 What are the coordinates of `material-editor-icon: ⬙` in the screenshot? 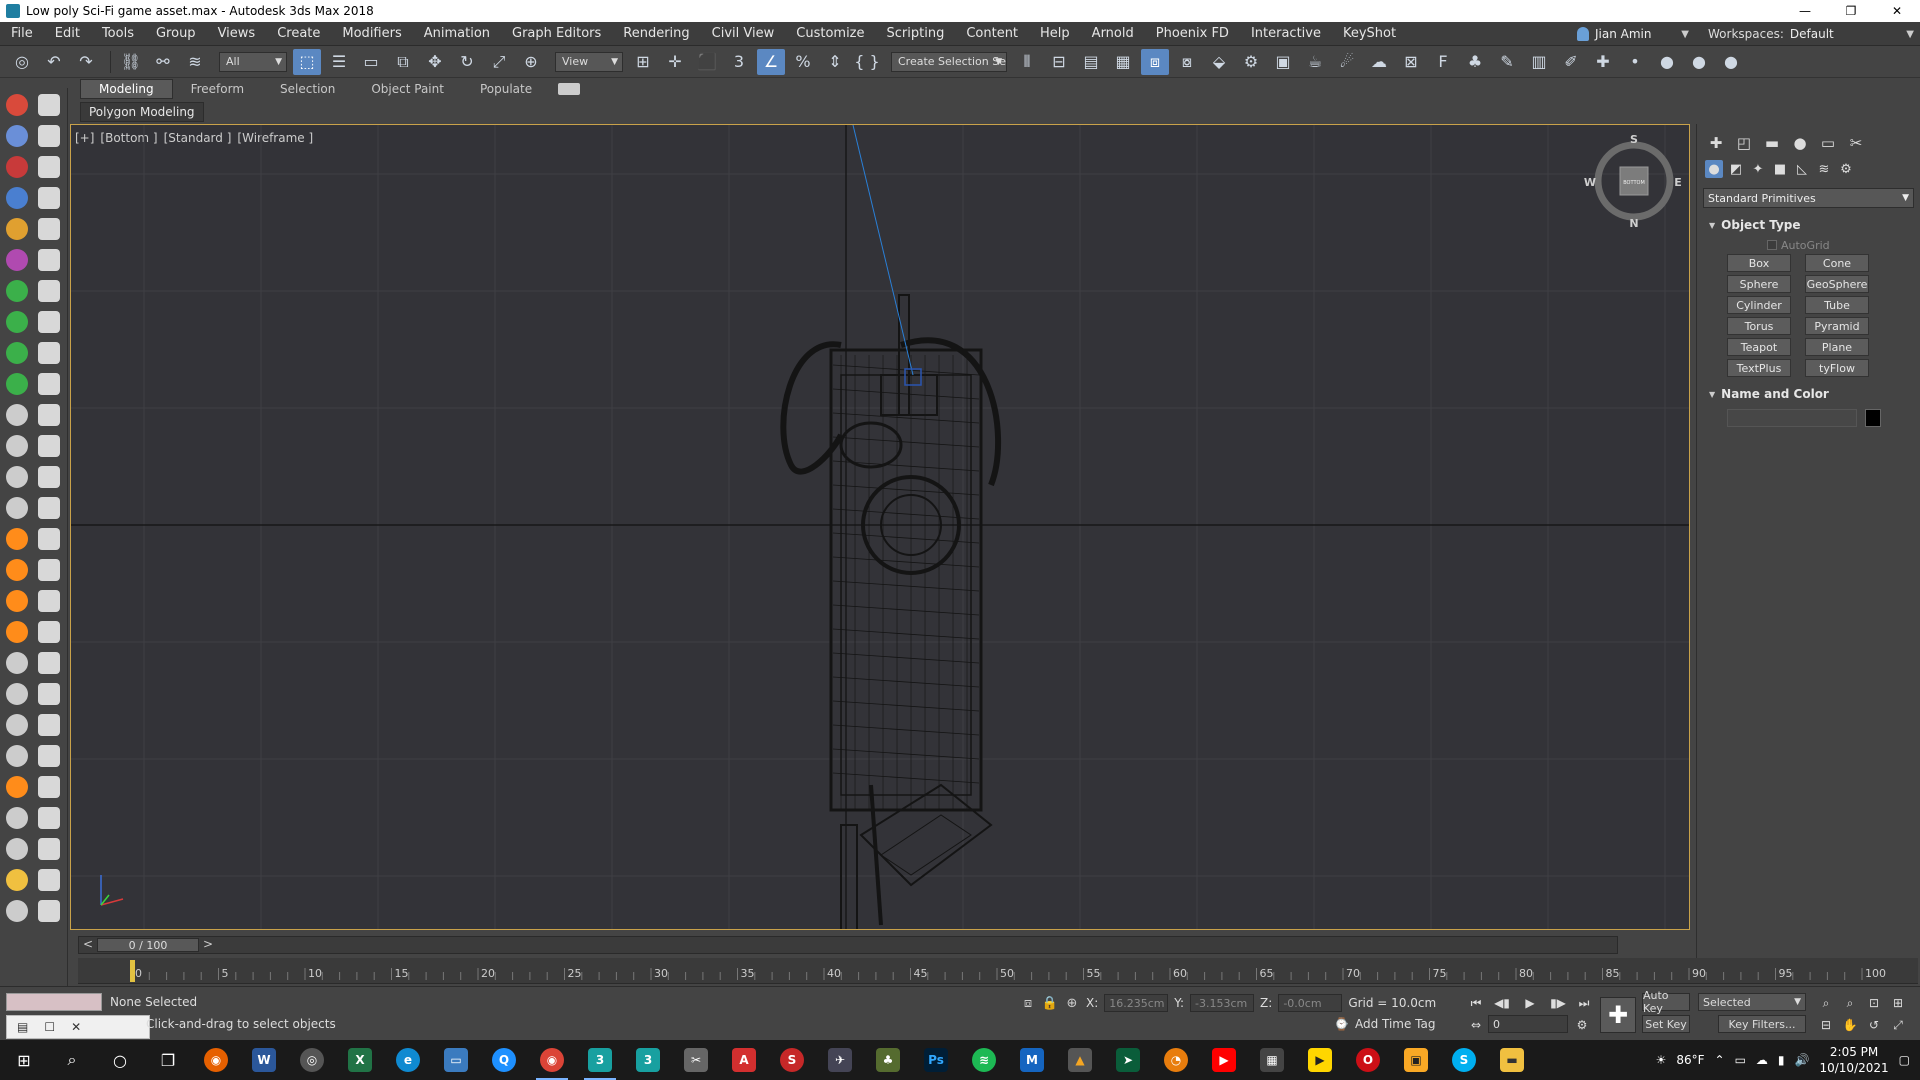 It's located at (1219, 62).